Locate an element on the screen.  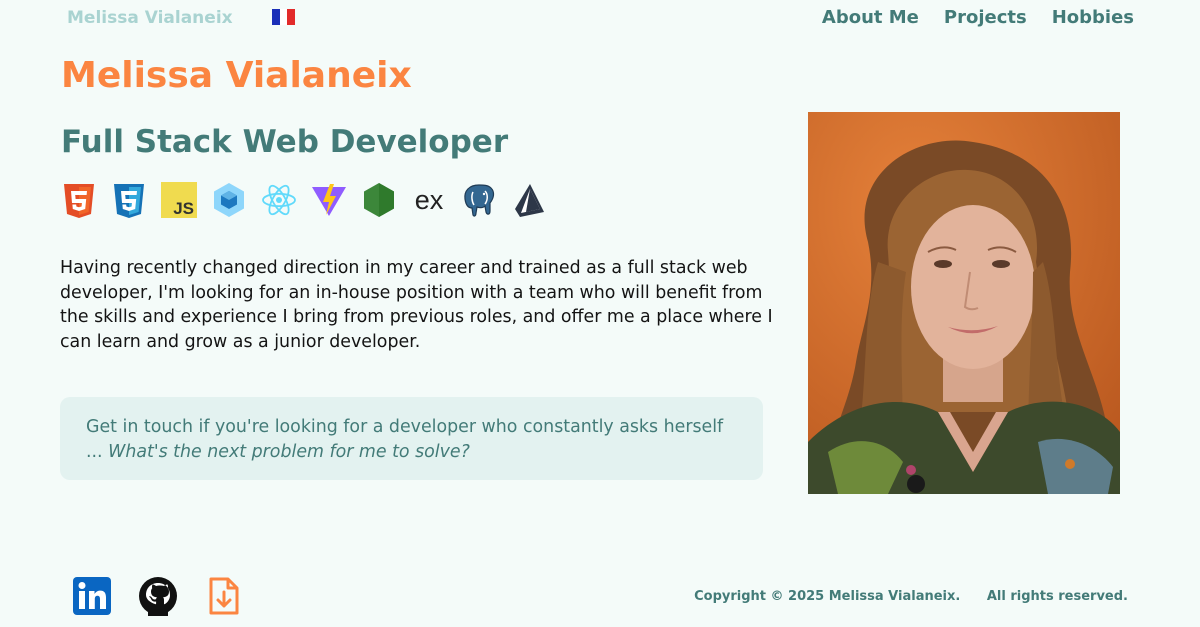
javascript-icon: JS is located at coordinates (179, 200).